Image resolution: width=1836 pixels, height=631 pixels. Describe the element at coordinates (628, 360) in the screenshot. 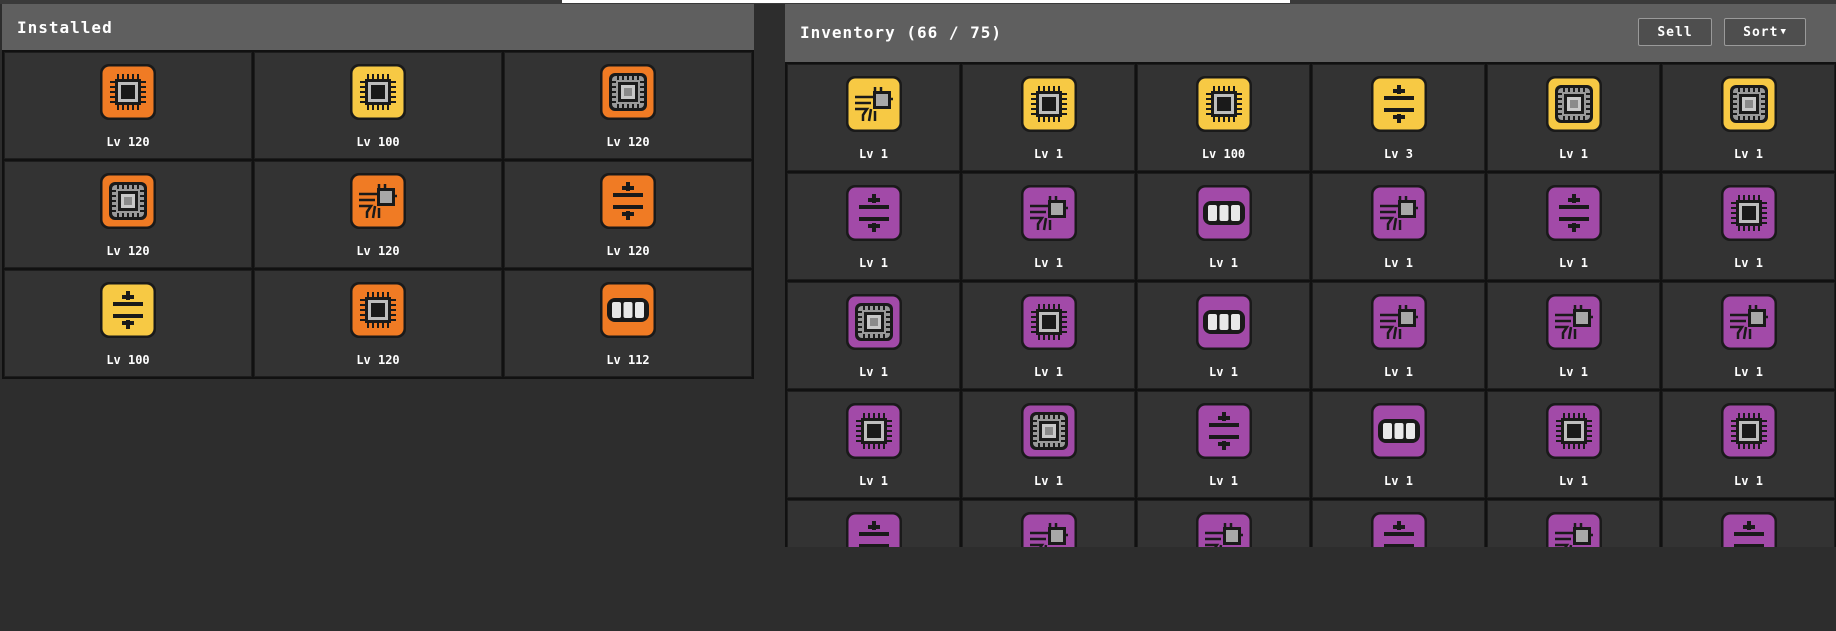

I see `item-level: Lv 112` at that location.